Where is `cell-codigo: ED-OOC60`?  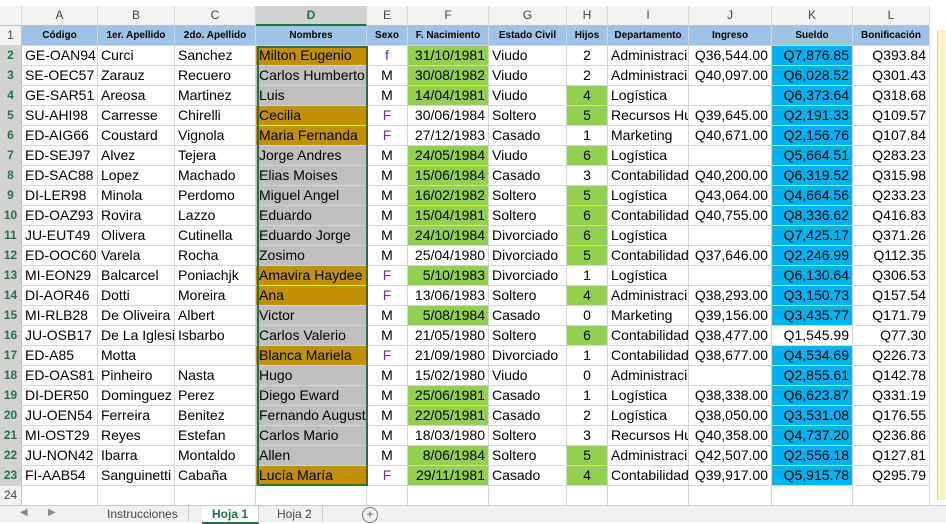 cell-codigo: ED-OOC60 is located at coordinates (60, 256).